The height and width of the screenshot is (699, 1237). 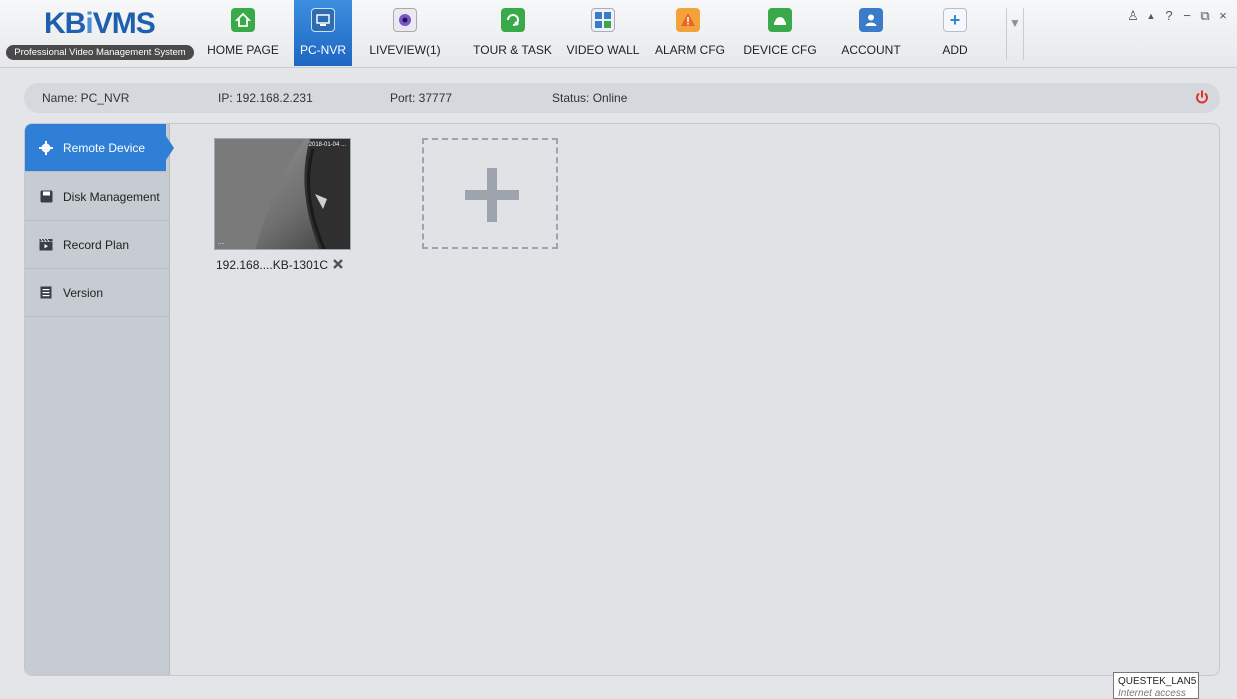 I want to click on nav-tour-task: TOUR & TASK, so click(x=512, y=33).